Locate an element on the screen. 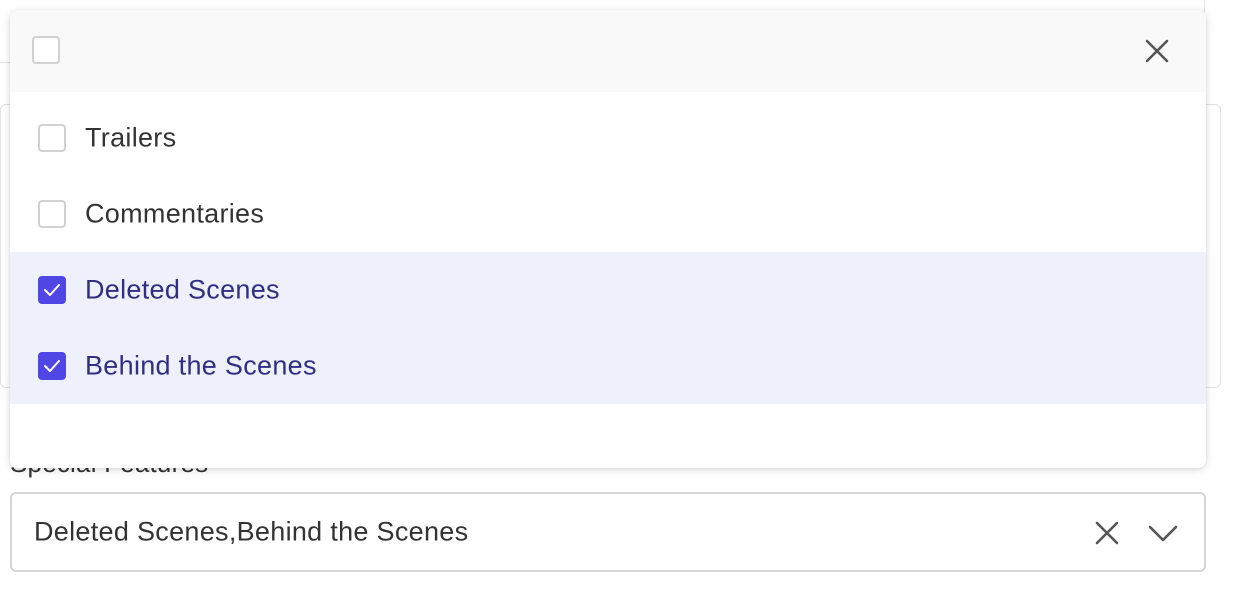 The height and width of the screenshot is (594, 1238). clear-icon is located at coordinates (1107, 533).